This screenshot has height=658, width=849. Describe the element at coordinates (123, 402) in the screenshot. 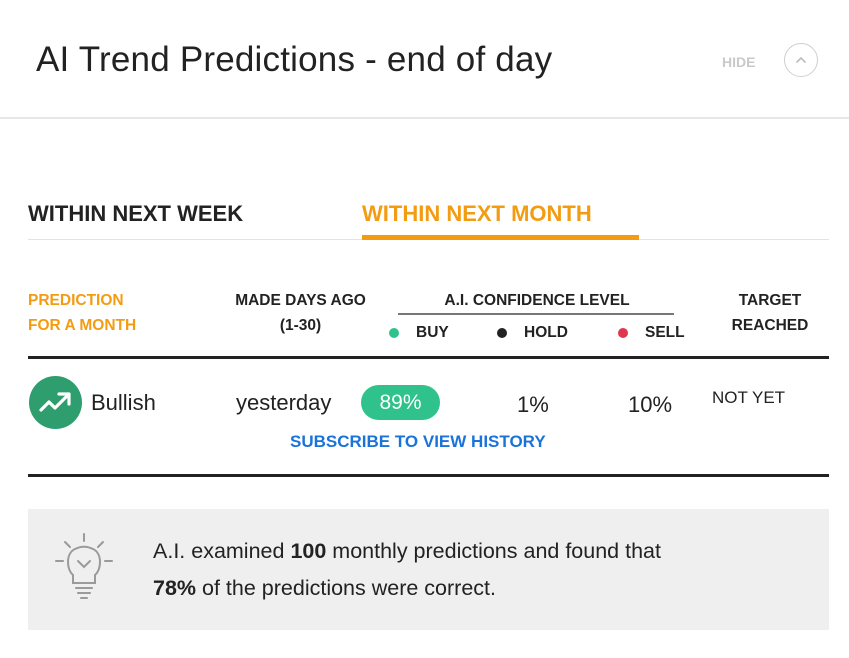

I see `prediction-value: Bullish` at that location.